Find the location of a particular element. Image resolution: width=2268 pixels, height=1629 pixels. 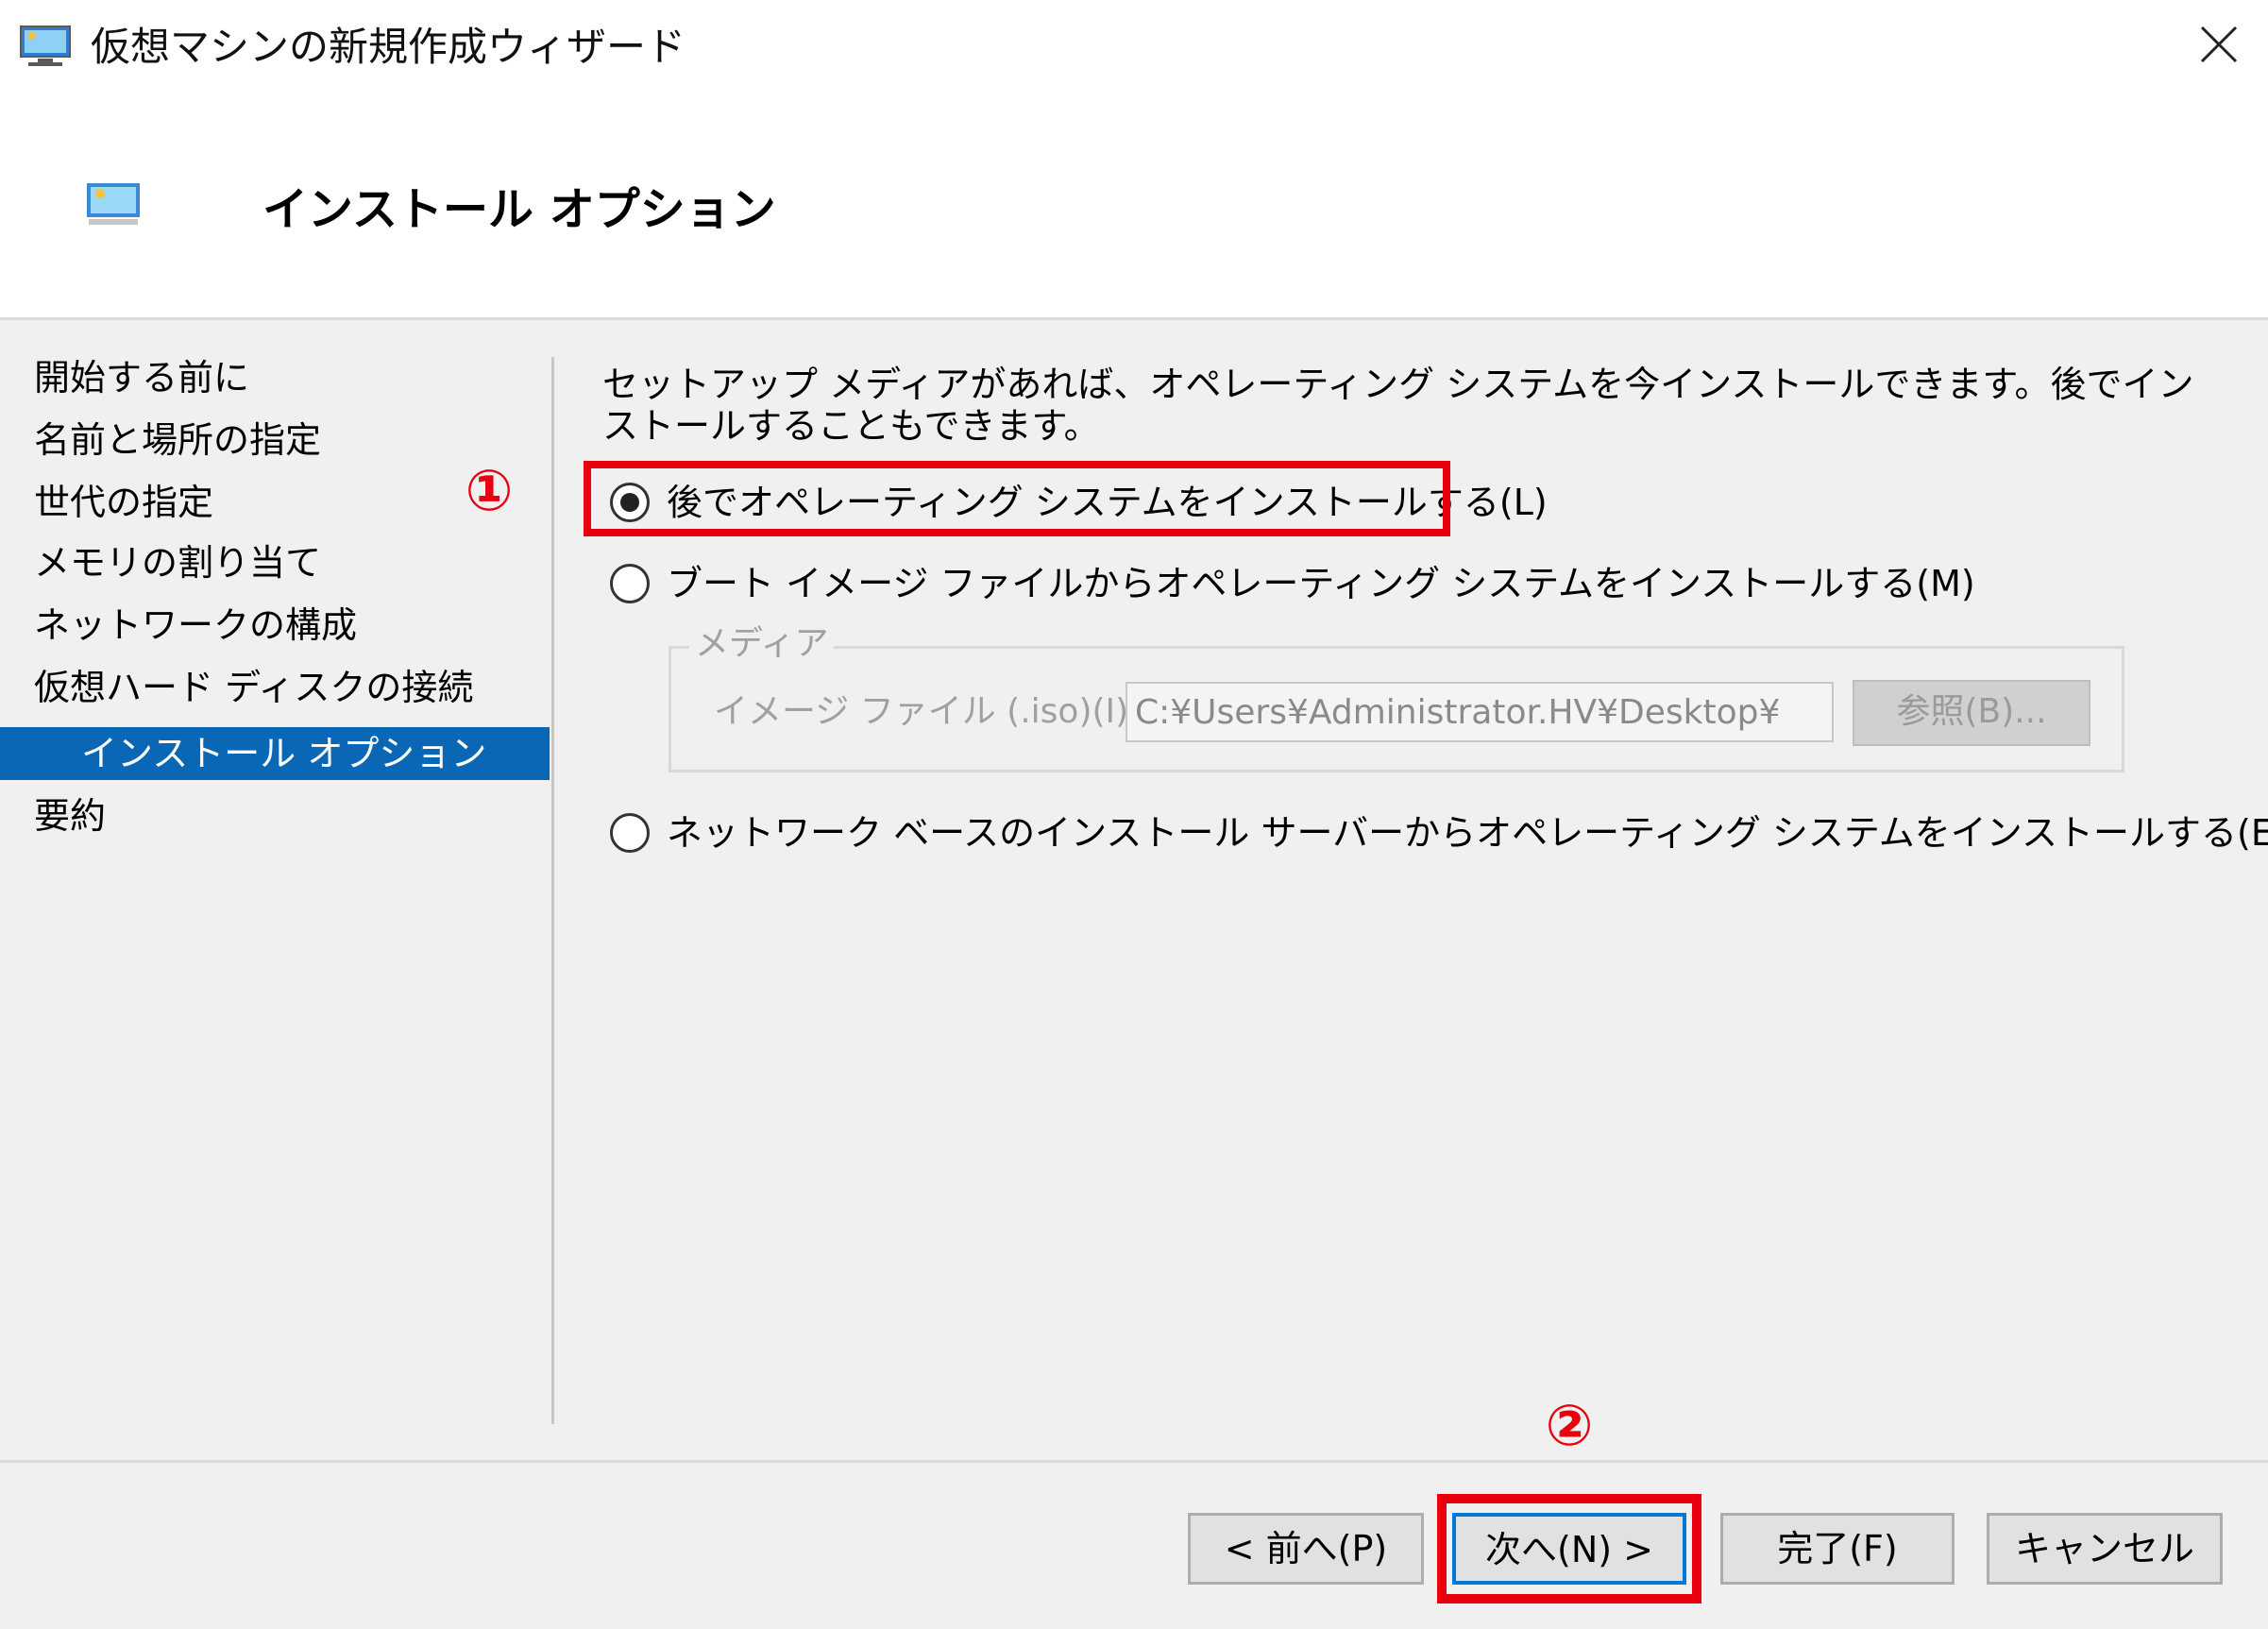

footer-divider is located at coordinates (1134, 1462).